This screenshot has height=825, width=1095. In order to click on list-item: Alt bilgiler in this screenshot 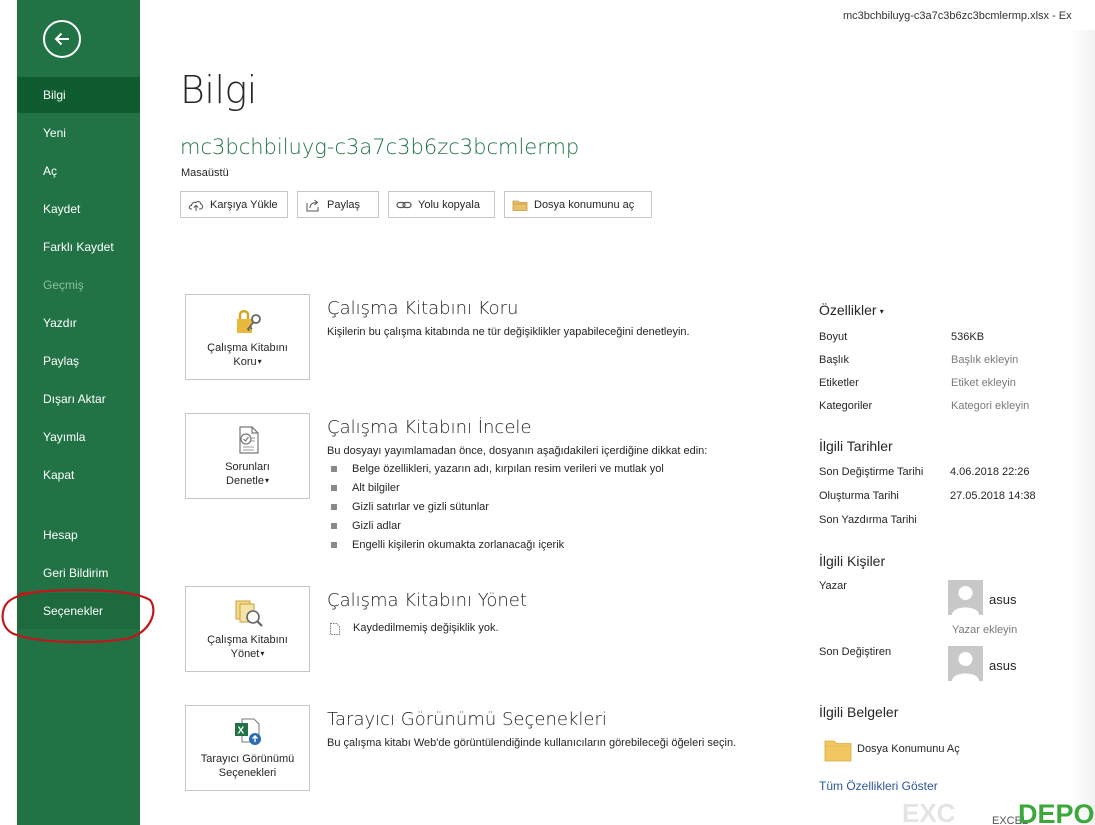, I will do `click(497, 489)`.